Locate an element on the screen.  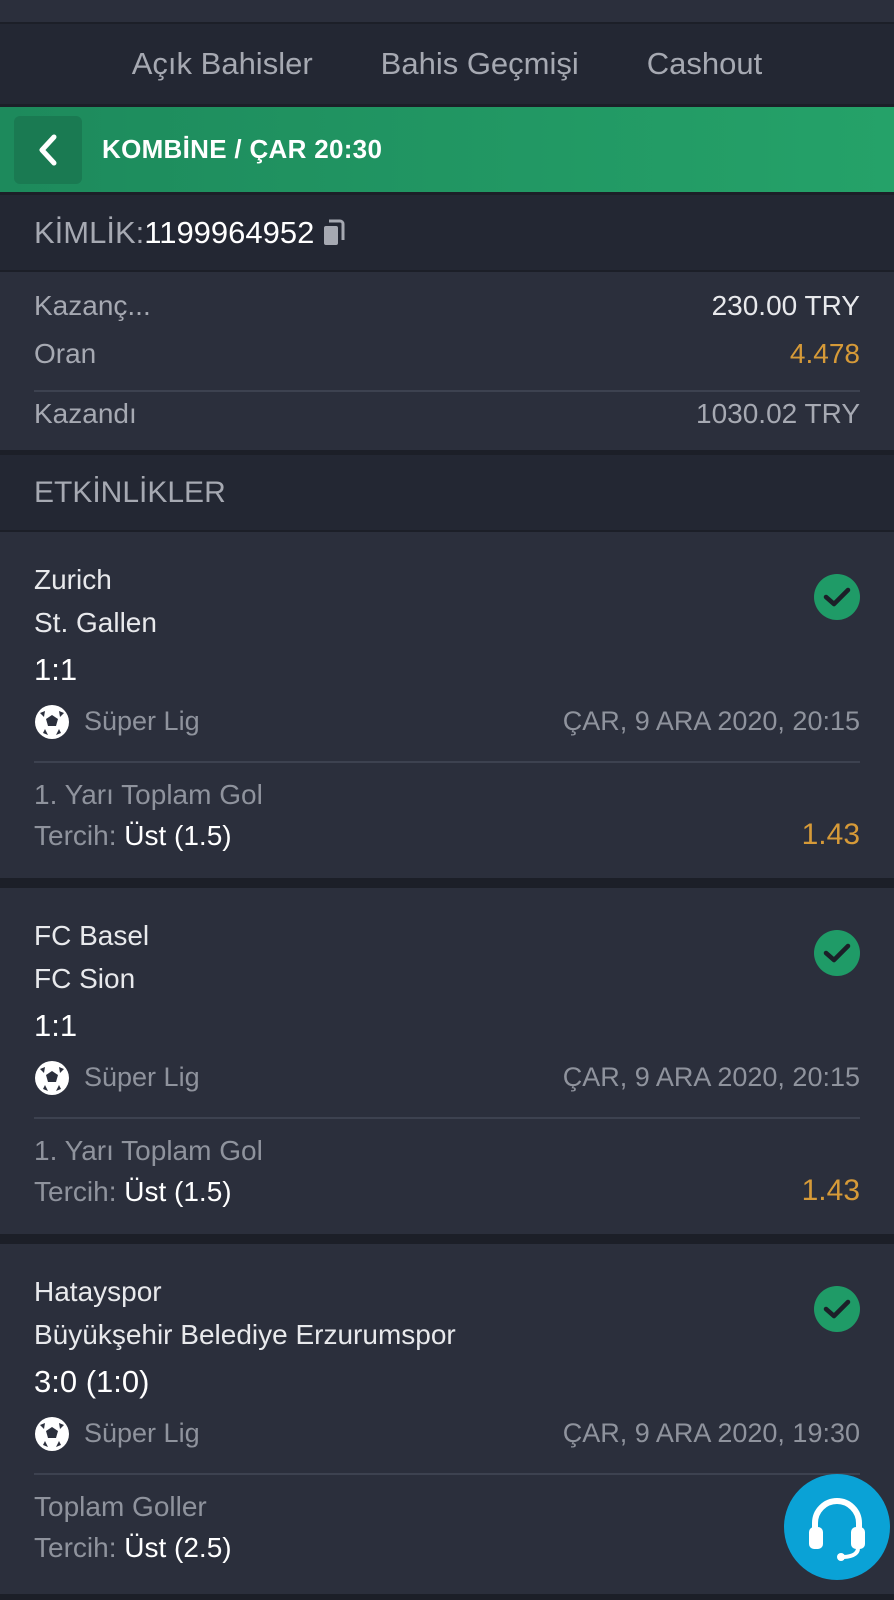
home-team: Hatayspor is located at coordinates (98, 1291).